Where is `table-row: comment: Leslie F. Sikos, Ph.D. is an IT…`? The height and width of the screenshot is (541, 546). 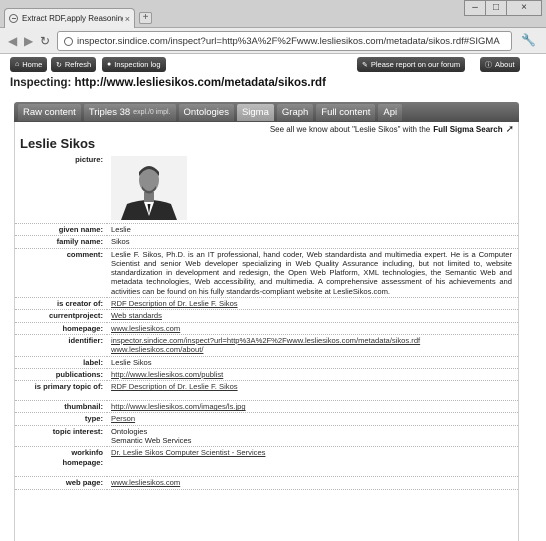 table-row: comment: Leslie F. Sikos, Ph.D. is an IT… is located at coordinates (266, 273).